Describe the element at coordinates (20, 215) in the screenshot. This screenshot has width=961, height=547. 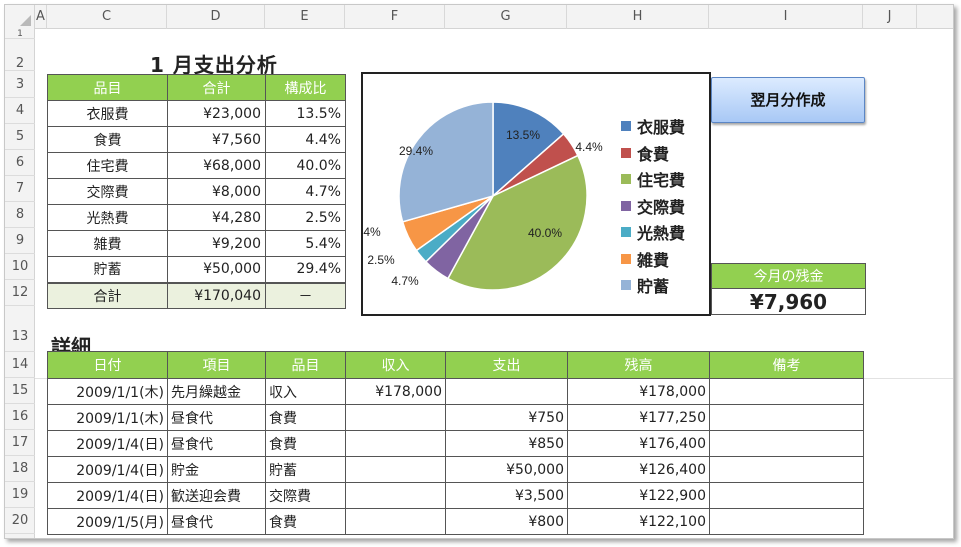
I see `row-header: 8` at that location.